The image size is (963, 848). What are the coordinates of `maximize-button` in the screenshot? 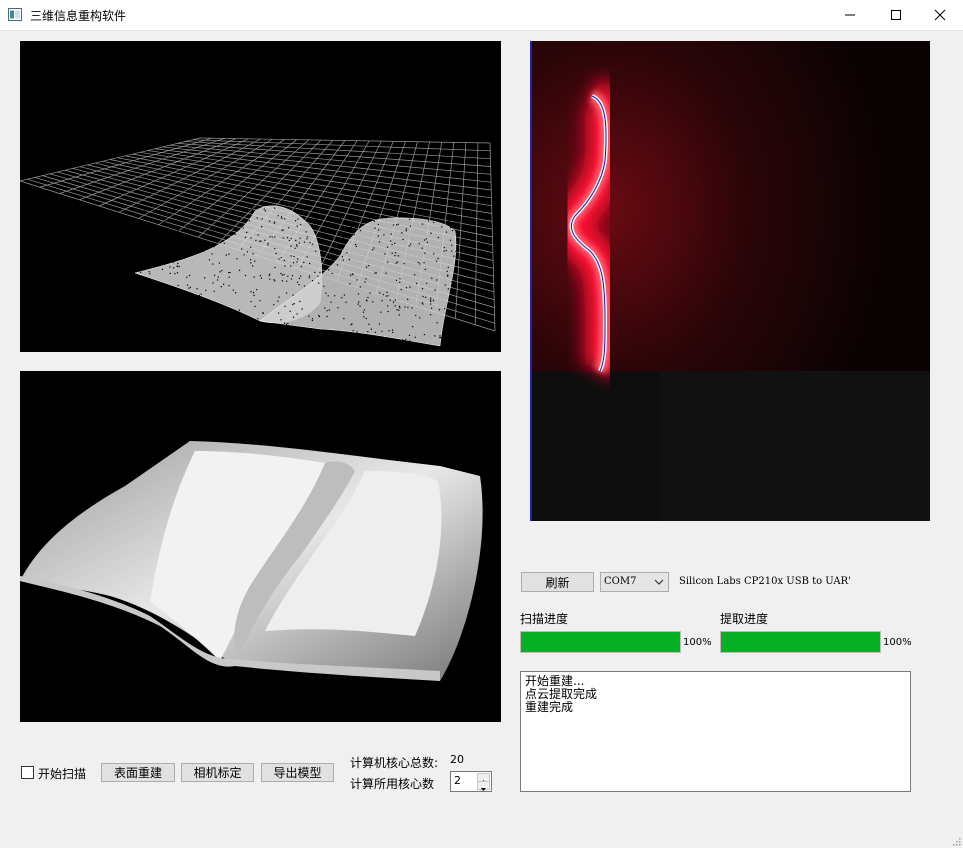 It's located at (896, 15).